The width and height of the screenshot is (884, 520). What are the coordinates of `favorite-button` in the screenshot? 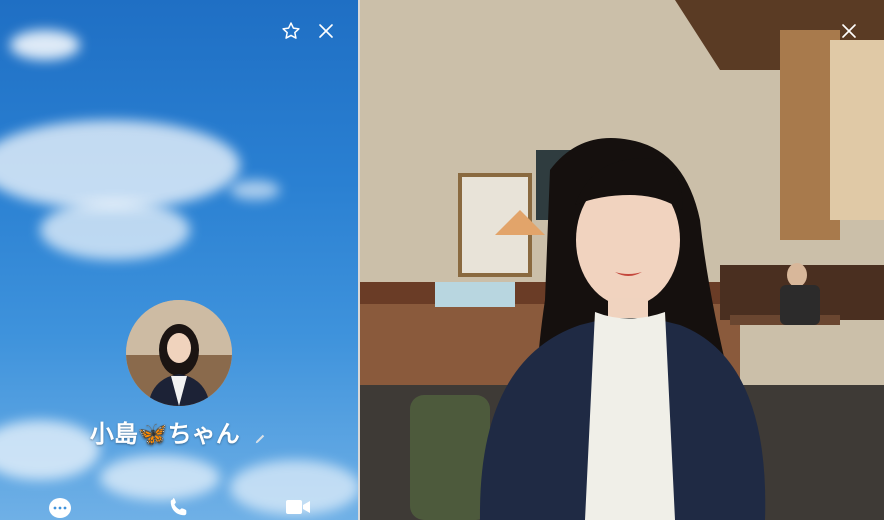 It's located at (291, 31).